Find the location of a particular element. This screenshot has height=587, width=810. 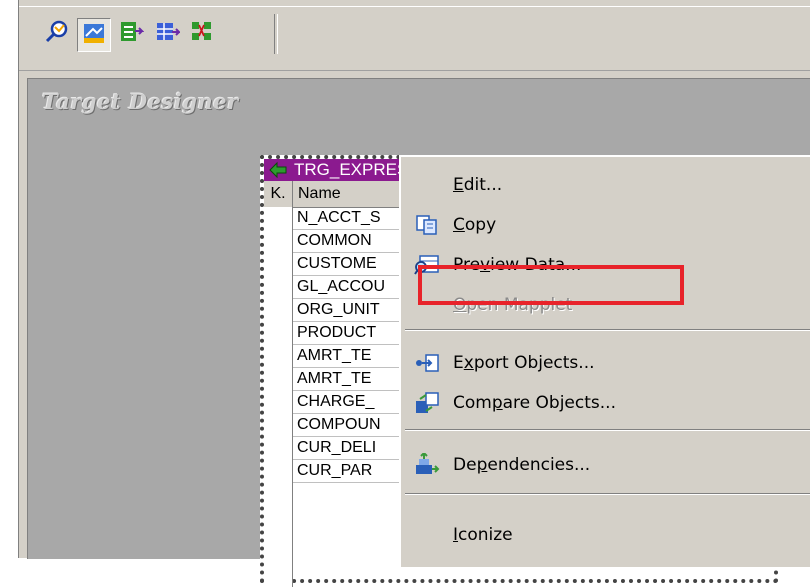

target-designer-icon is located at coordinates (94, 35).